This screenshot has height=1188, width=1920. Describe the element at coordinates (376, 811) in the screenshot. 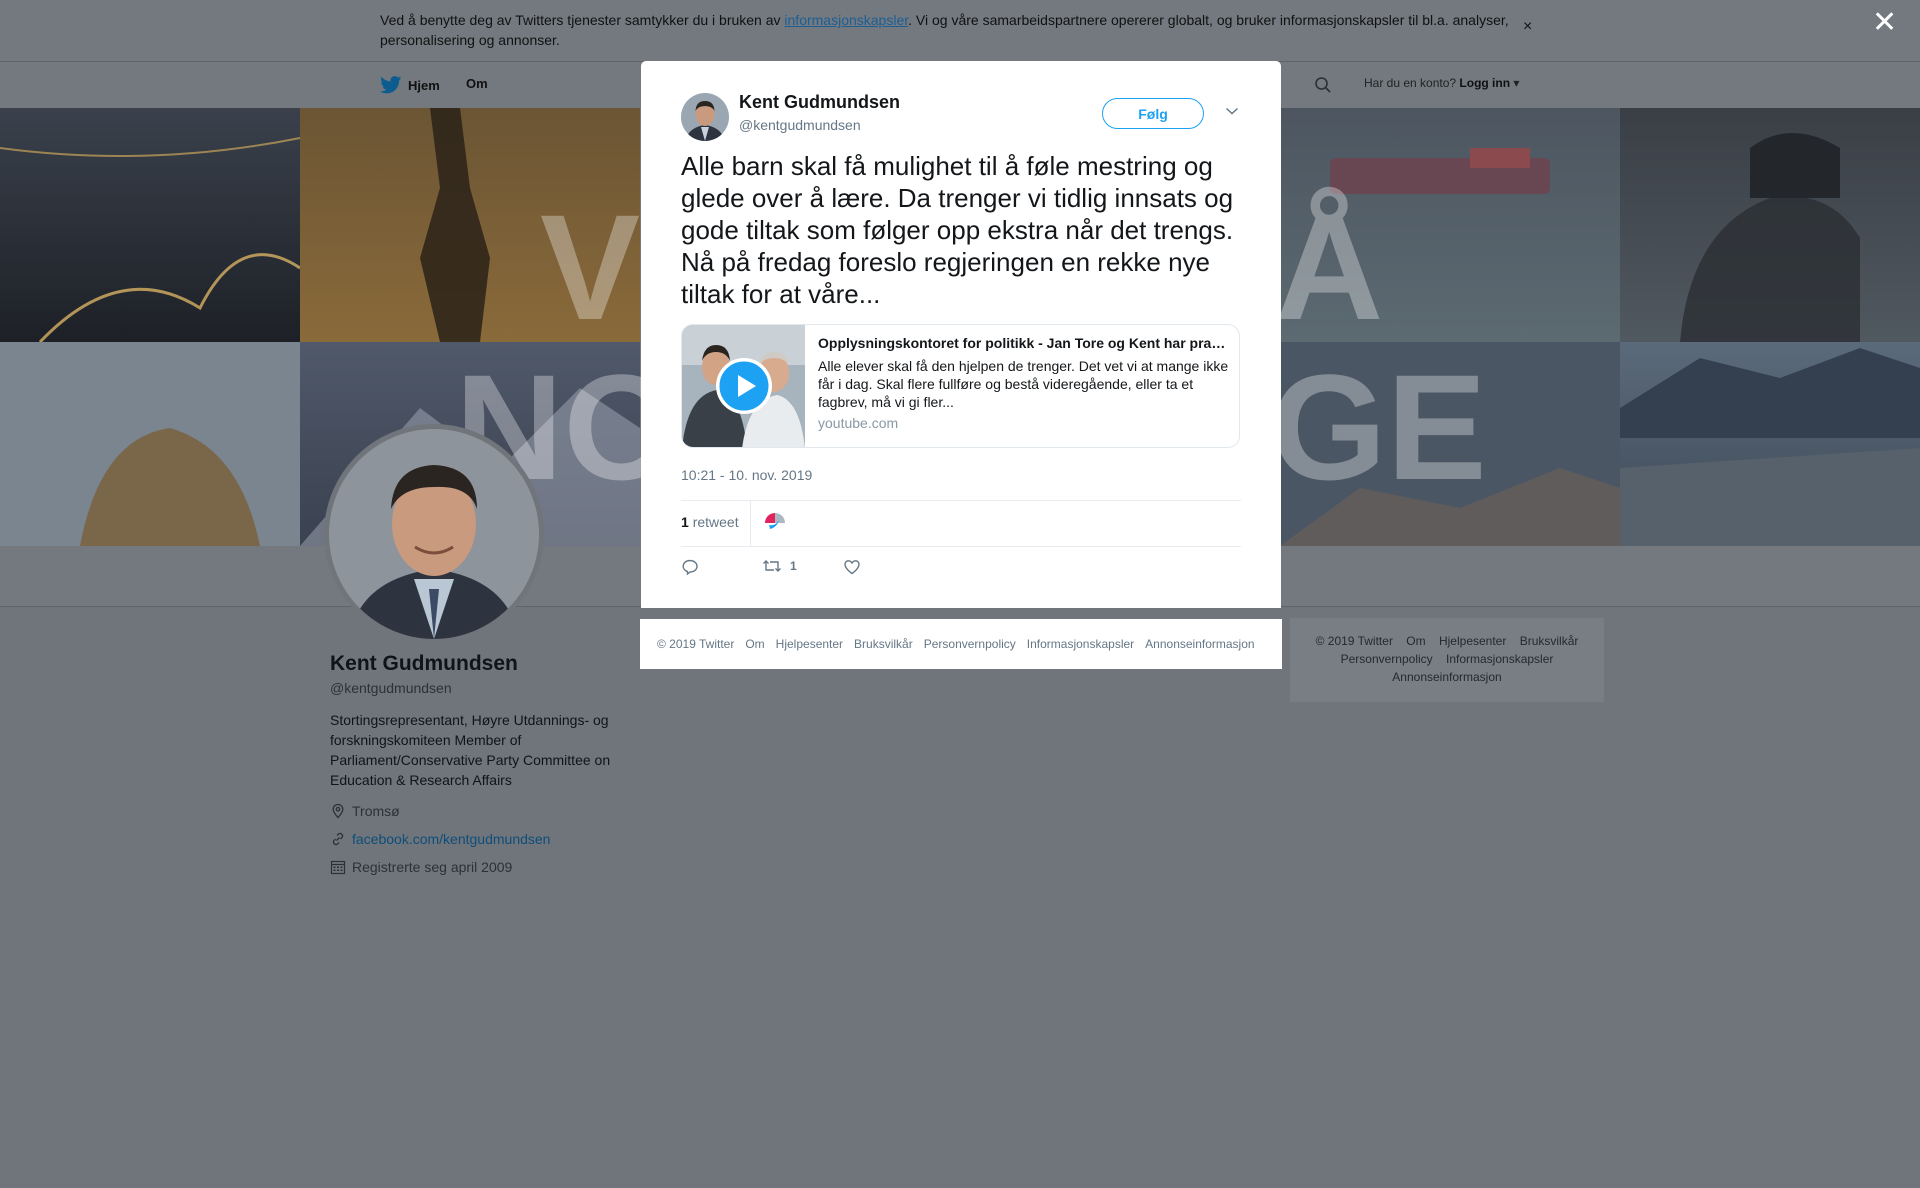

I see `profile-location: Tromsø` at that location.